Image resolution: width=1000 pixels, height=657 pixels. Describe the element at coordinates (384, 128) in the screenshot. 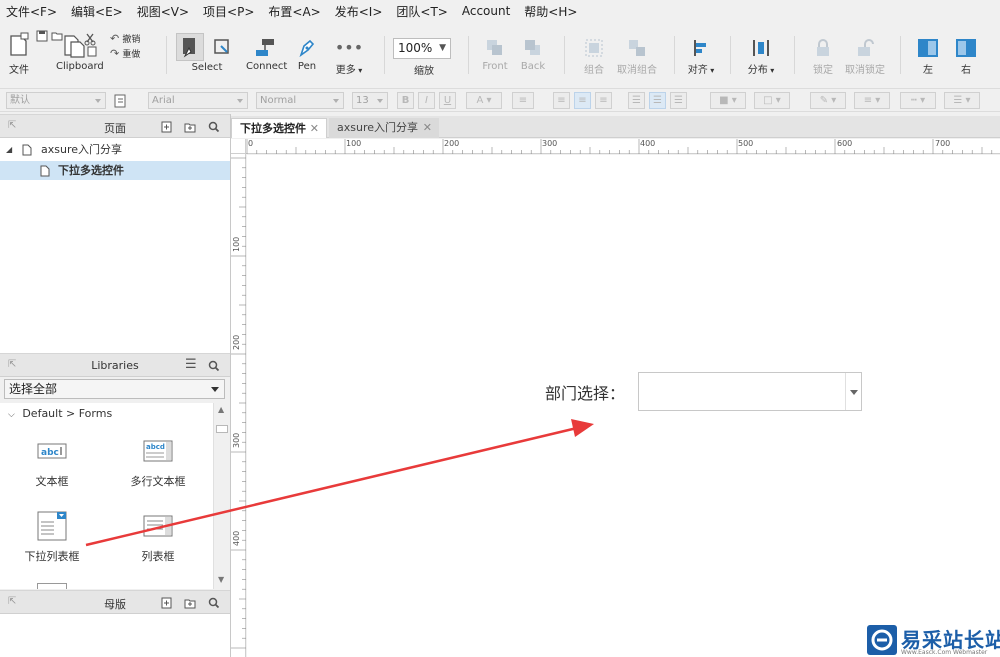

I see `tab-intro-page: axsure入门分享 ✕` at that location.